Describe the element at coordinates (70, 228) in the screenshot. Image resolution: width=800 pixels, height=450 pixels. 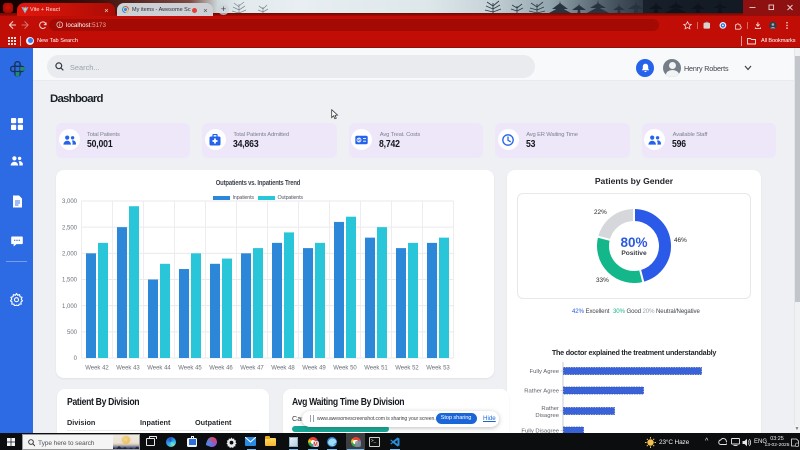
I see `svg-text: 2,500` at that location.